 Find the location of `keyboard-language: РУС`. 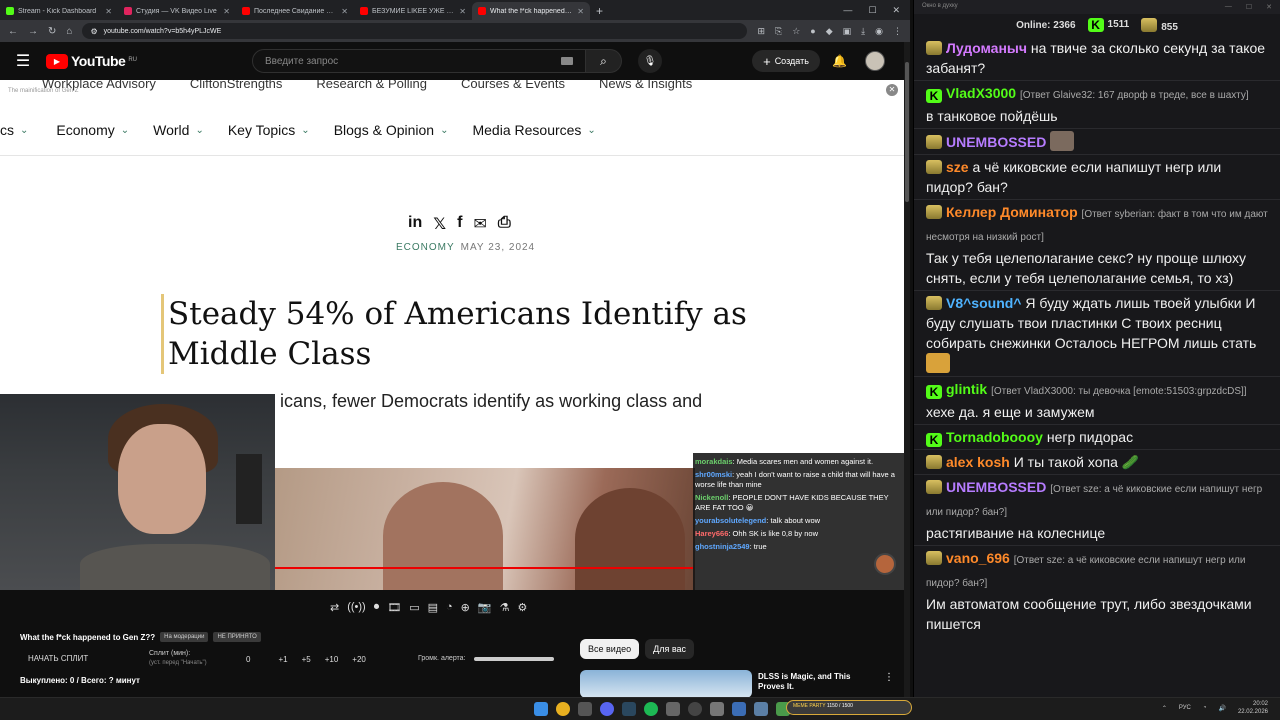

keyboard-language: РУС is located at coordinates (1185, 708).